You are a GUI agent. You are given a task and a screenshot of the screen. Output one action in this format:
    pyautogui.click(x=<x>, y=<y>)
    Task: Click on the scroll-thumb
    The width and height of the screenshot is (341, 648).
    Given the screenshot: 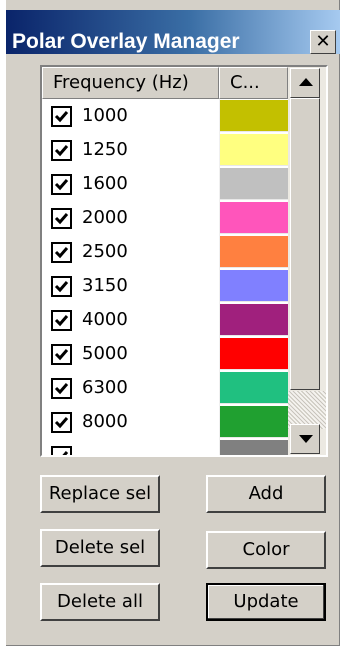 What is the action you would take?
    pyautogui.click(x=305, y=244)
    